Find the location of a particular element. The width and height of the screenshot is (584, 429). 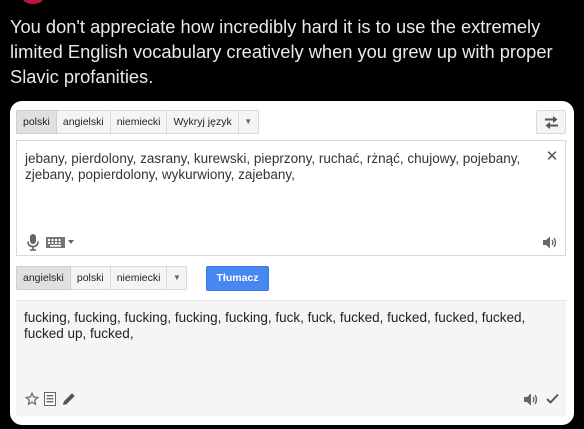

source-lang-niemiecki: niemiecki is located at coordinates (139, 122).